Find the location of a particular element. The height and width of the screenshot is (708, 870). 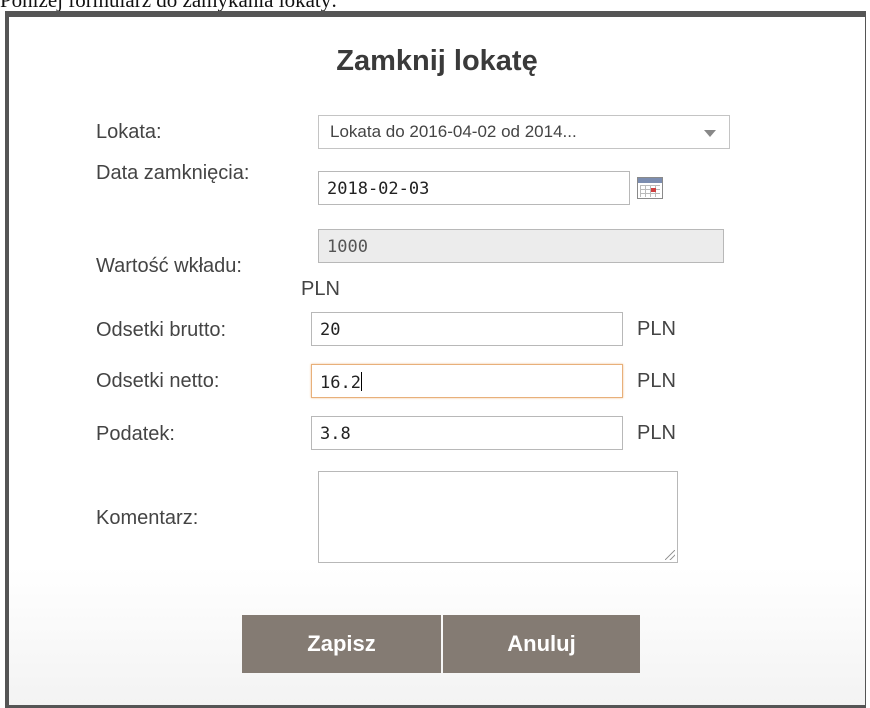

lokata-label: Lokata: is located at coordinates (129, 132).